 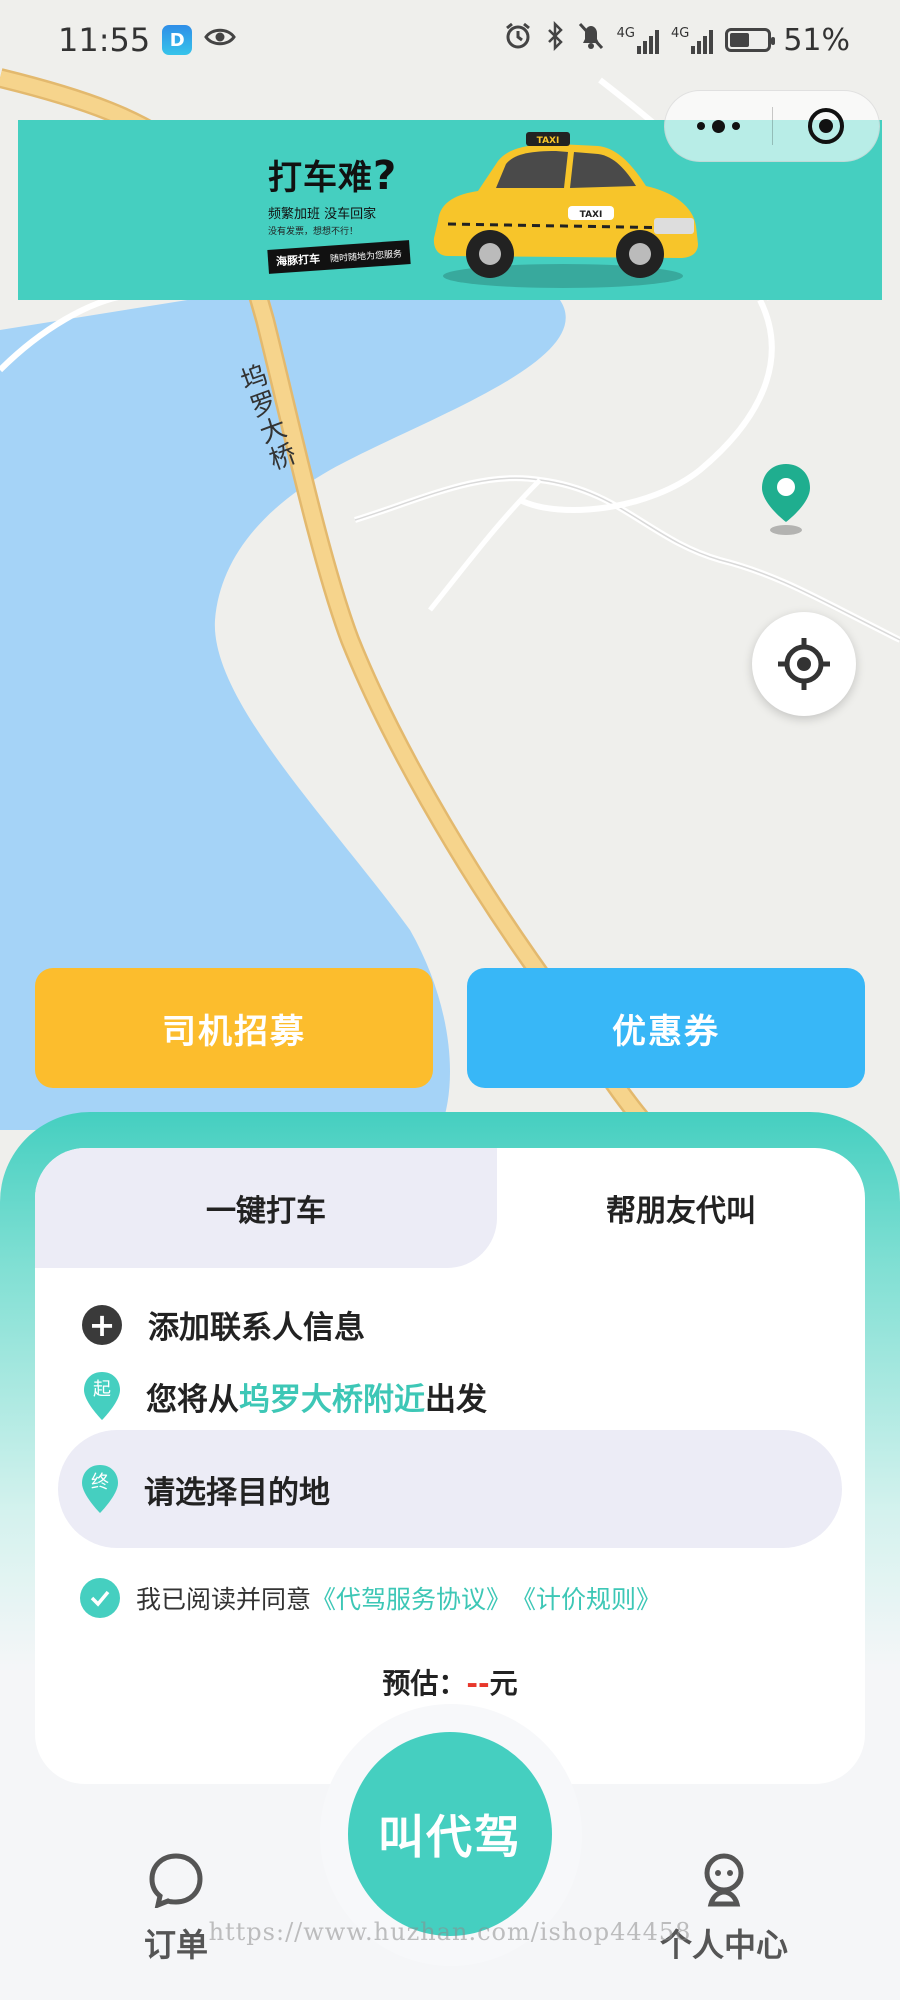 I want to click on eye-icon, so click(x=220, y=40).